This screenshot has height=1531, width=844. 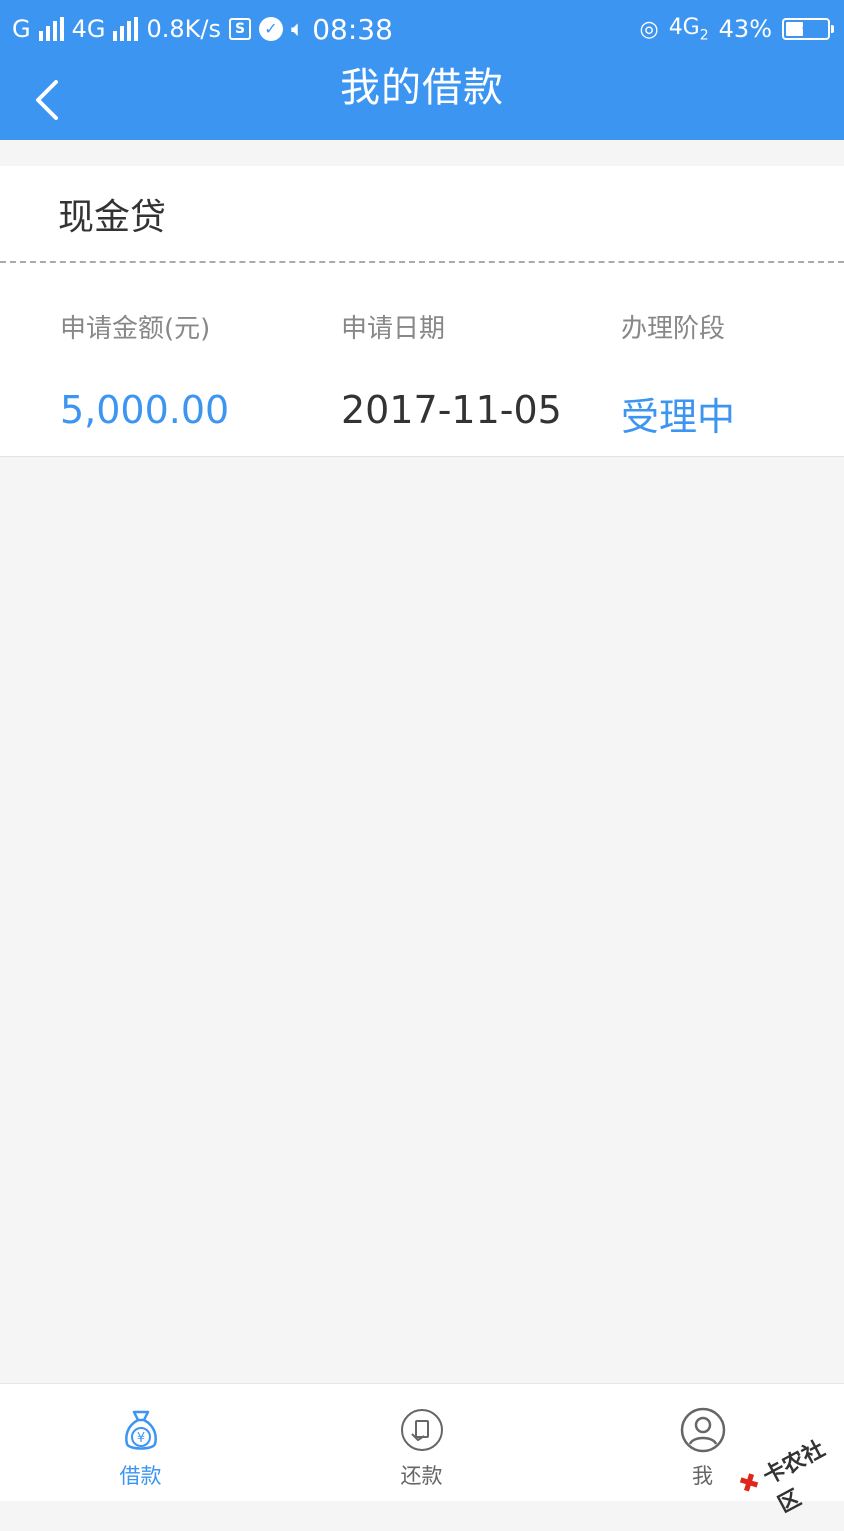 What do you see at coordinates (51, 29) in the screenshot?
I see `signal-icon` at bounding box center [51, 29].